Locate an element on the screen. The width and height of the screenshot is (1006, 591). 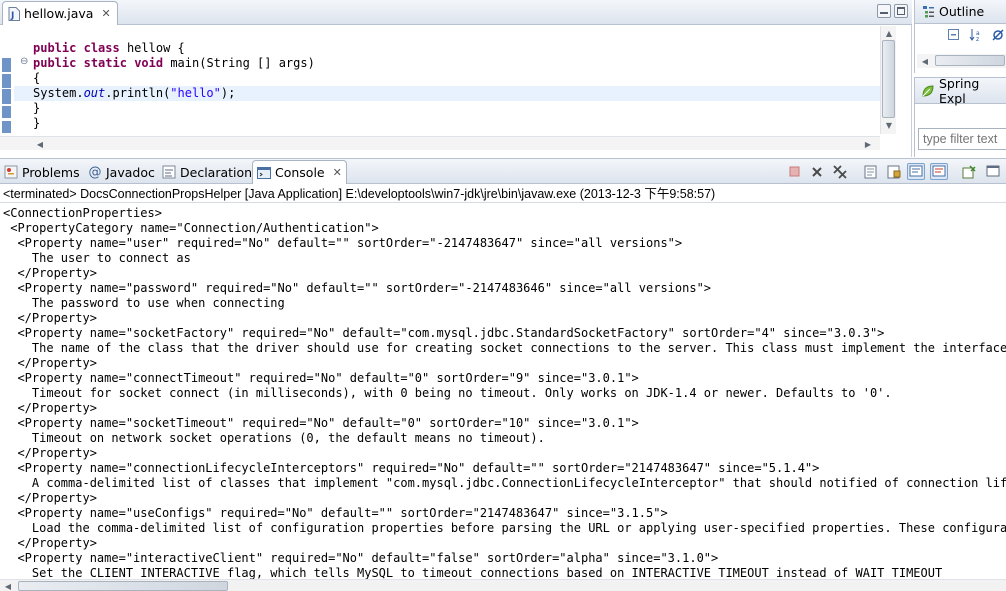
code-token: public is located at coordinates (55, 63).